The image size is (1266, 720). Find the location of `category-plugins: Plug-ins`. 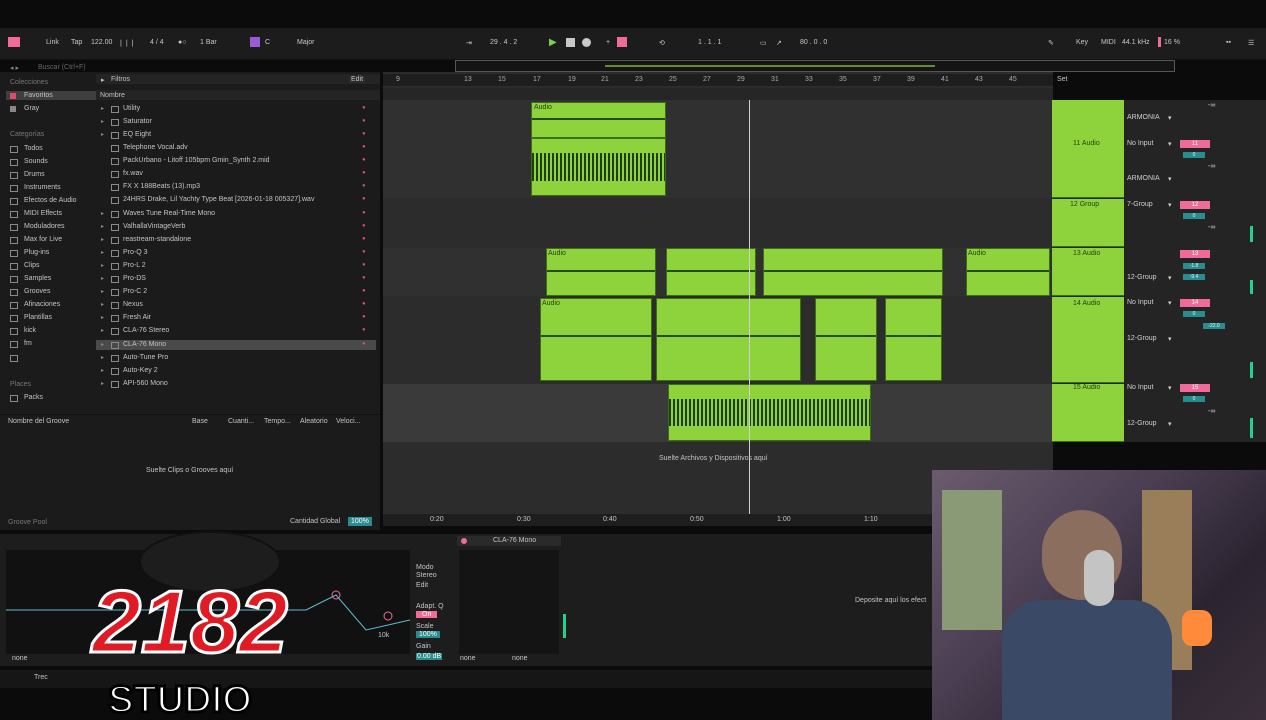

category-plugins: Plug-ins is located at coordinates (36, 252).